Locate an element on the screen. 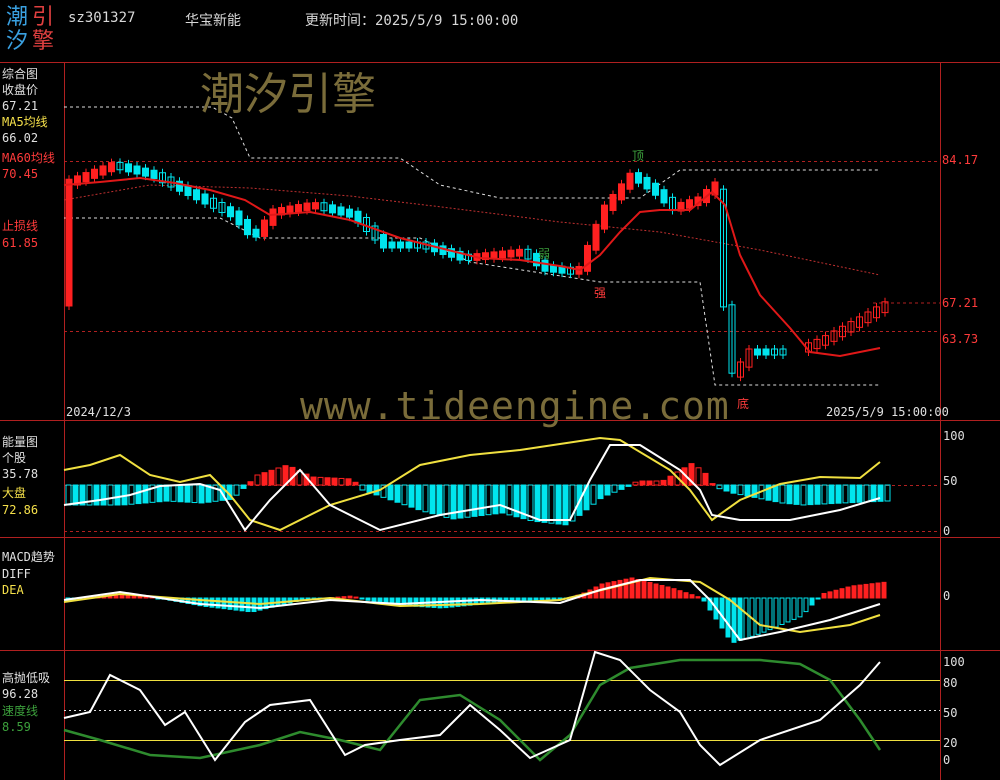  diff-line is located at coordinates (472, 610).